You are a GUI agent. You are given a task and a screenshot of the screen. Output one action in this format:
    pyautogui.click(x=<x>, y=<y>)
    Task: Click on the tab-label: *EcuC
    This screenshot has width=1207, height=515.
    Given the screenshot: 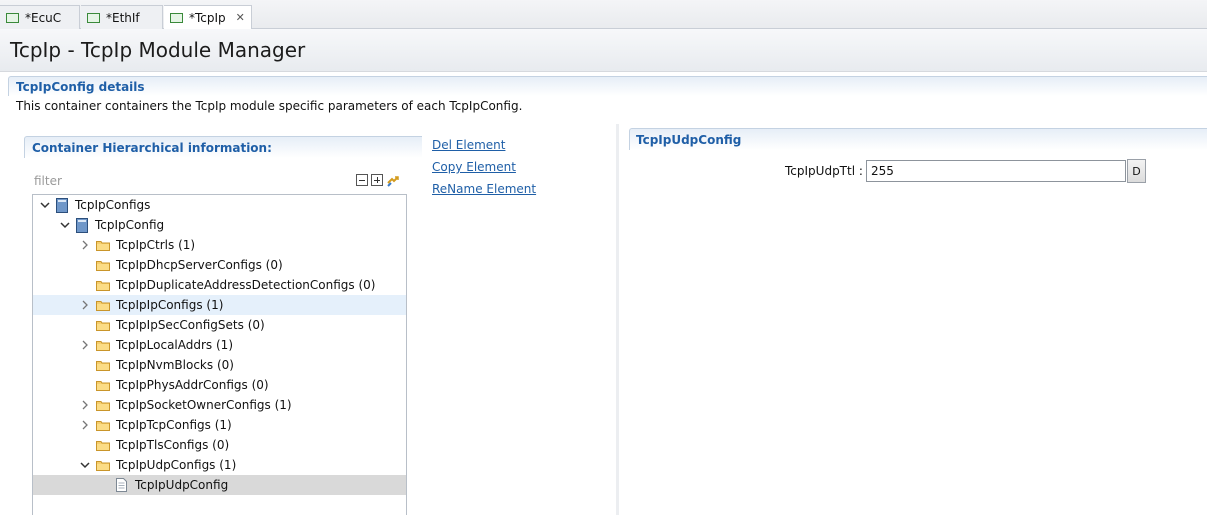 What is the action you would take?
    pyautogui.click(x=43, y=17)
    